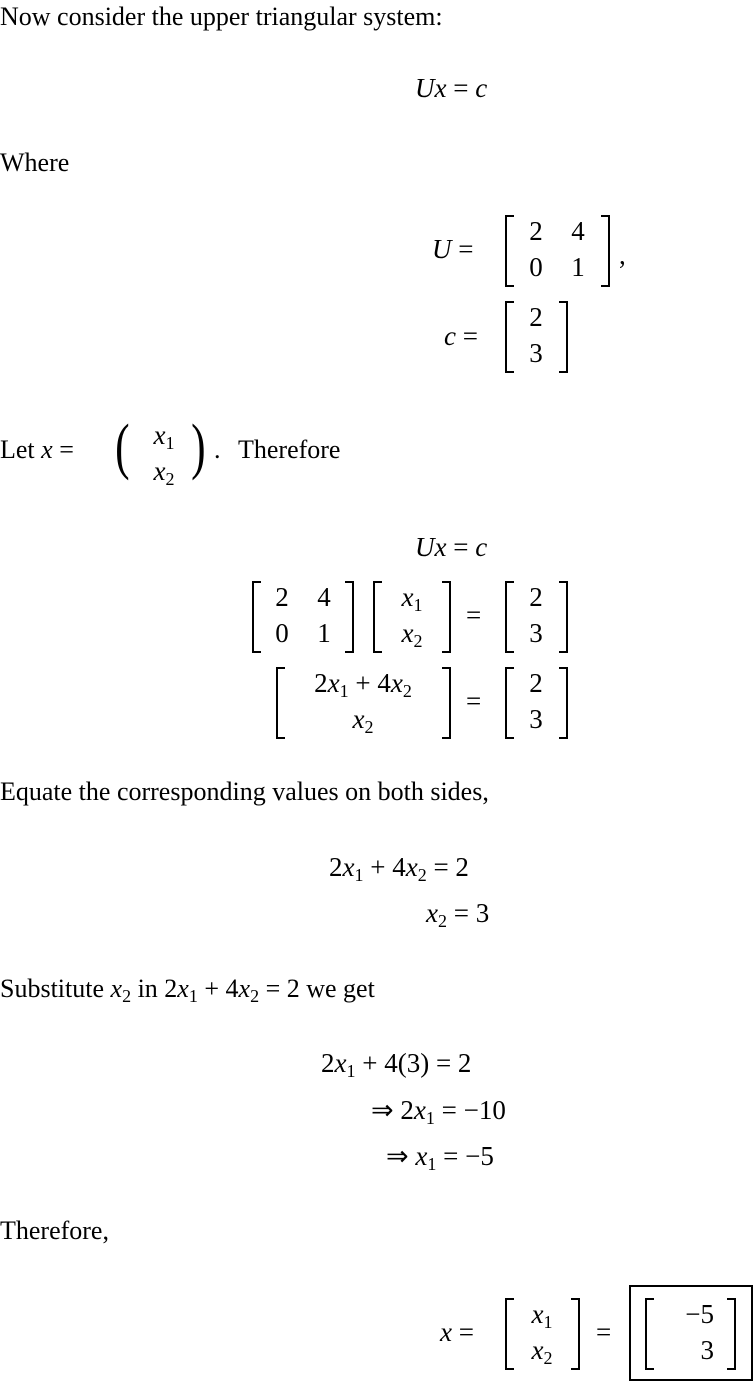 The width and height of the screenshot is (753, 1381). Describe the element at coordinates (54, 1230) in the screenshot. I see `therefore-text: Therefore,` at that location.